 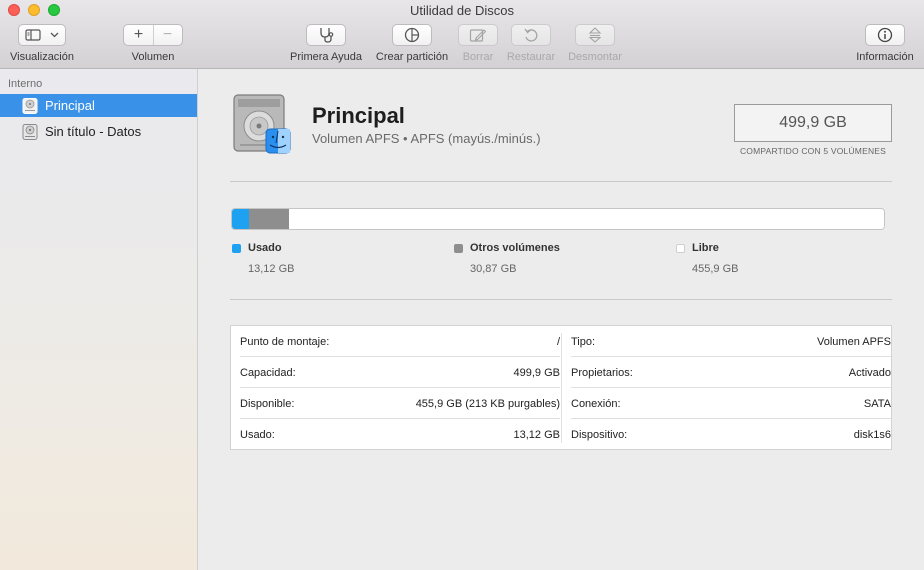 I want to click on sidebar-item-sin-titulo-datos: Sin título - Datos, so click(x=98, y=131).